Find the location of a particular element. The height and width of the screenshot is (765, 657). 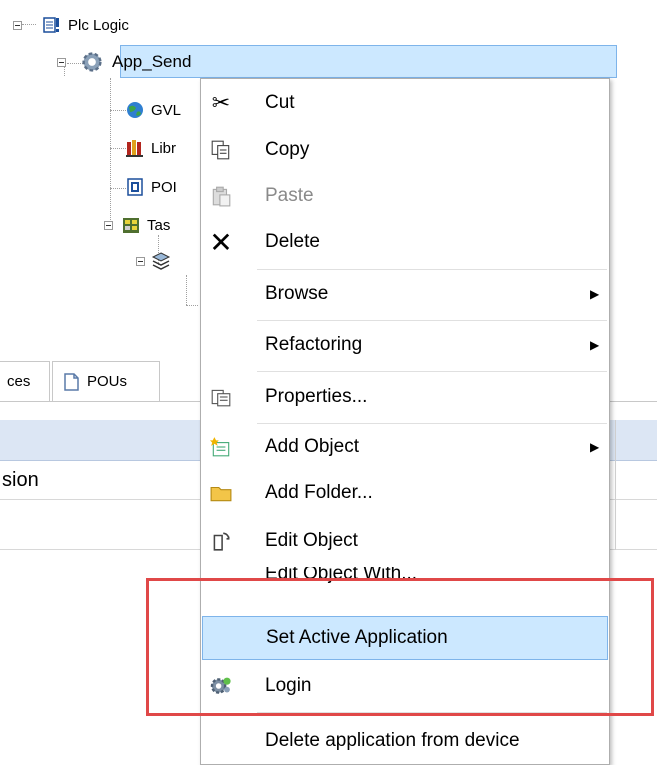

tree-item-label: POI is located at coordinates (164, 187).